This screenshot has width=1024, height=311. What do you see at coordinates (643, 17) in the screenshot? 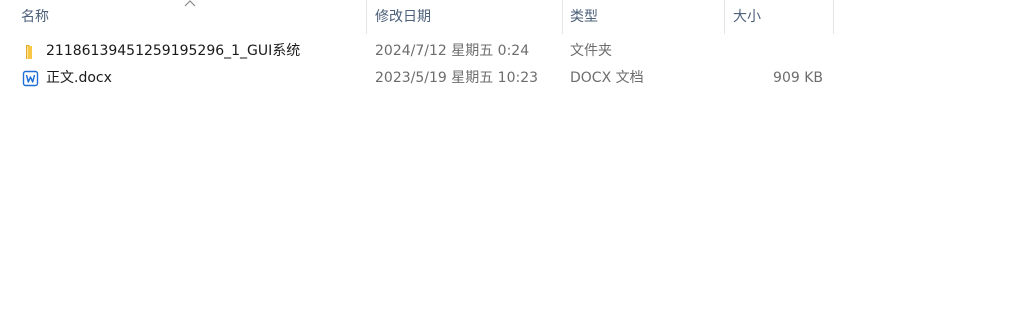
I see `column-header-type: 类型` at bounding box center [643, 17].